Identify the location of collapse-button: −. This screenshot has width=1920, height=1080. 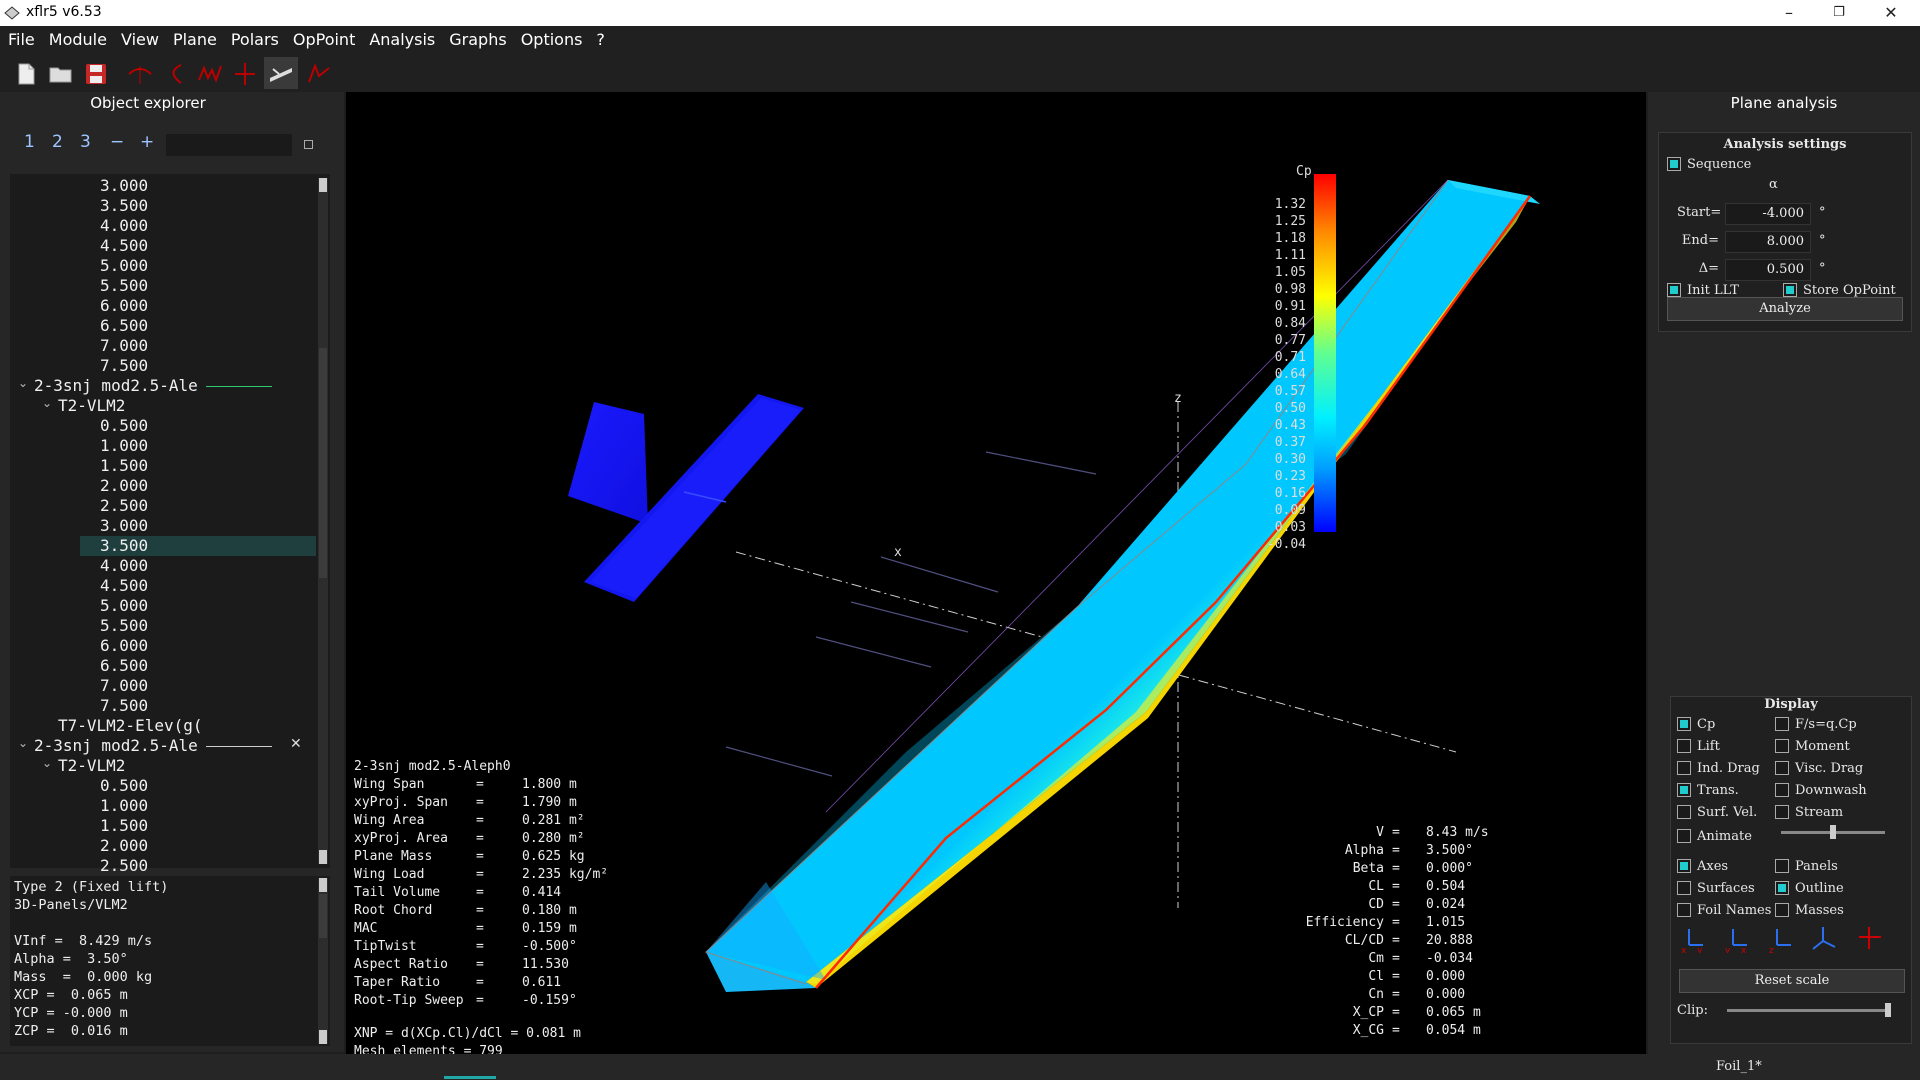
(117, 142).